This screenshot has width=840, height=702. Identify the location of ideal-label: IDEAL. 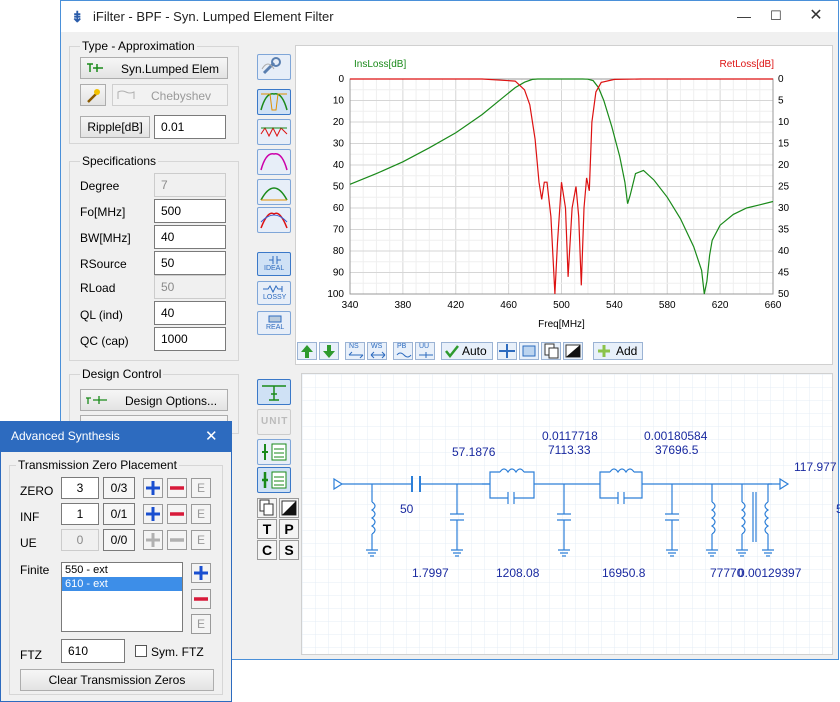
(274, 268).